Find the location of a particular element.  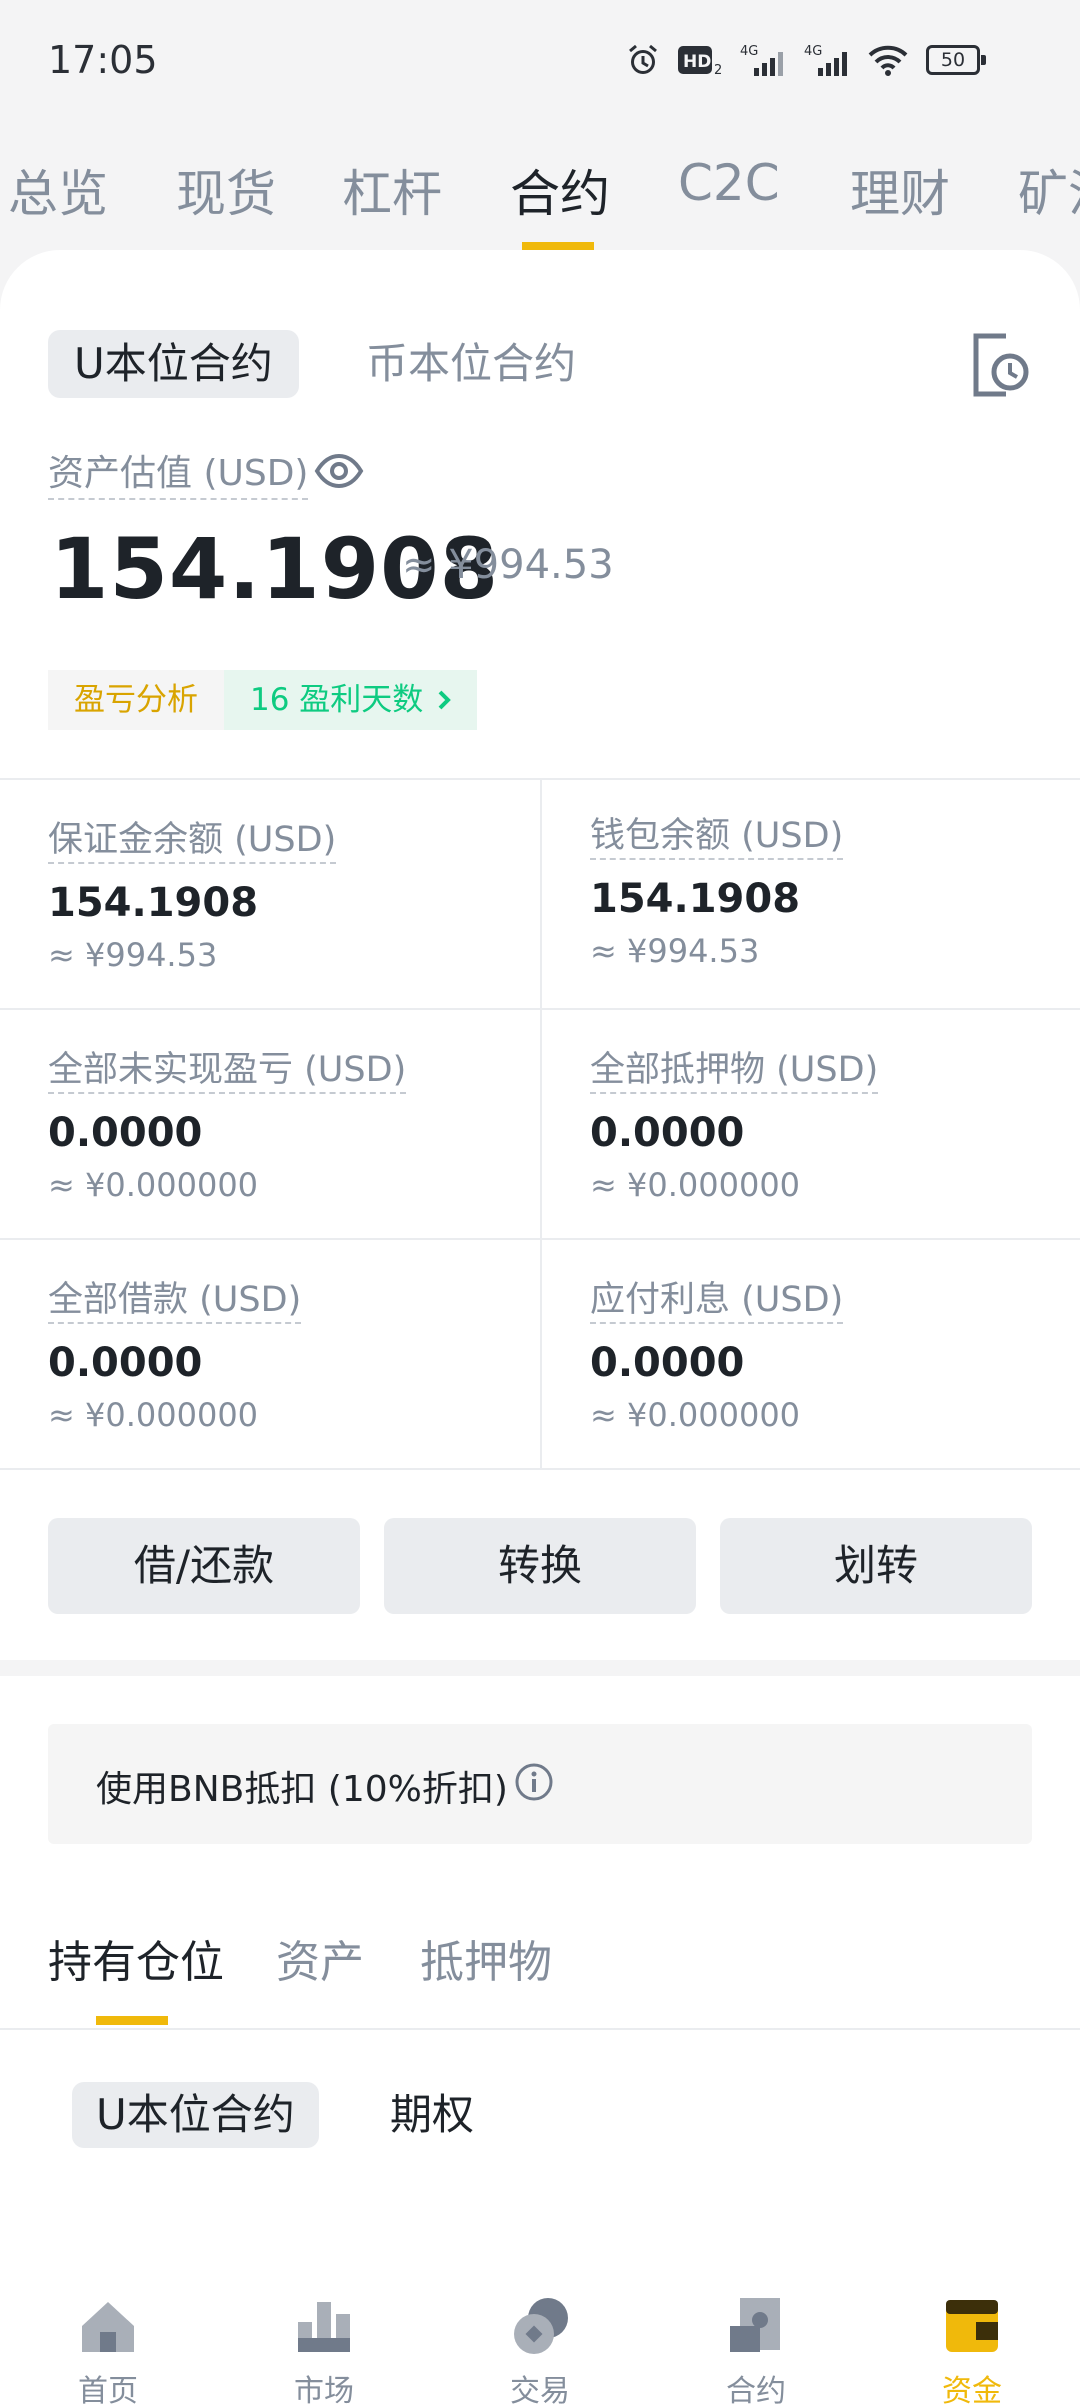

tab-spot: 现货 is located at coordinates (226, 190).